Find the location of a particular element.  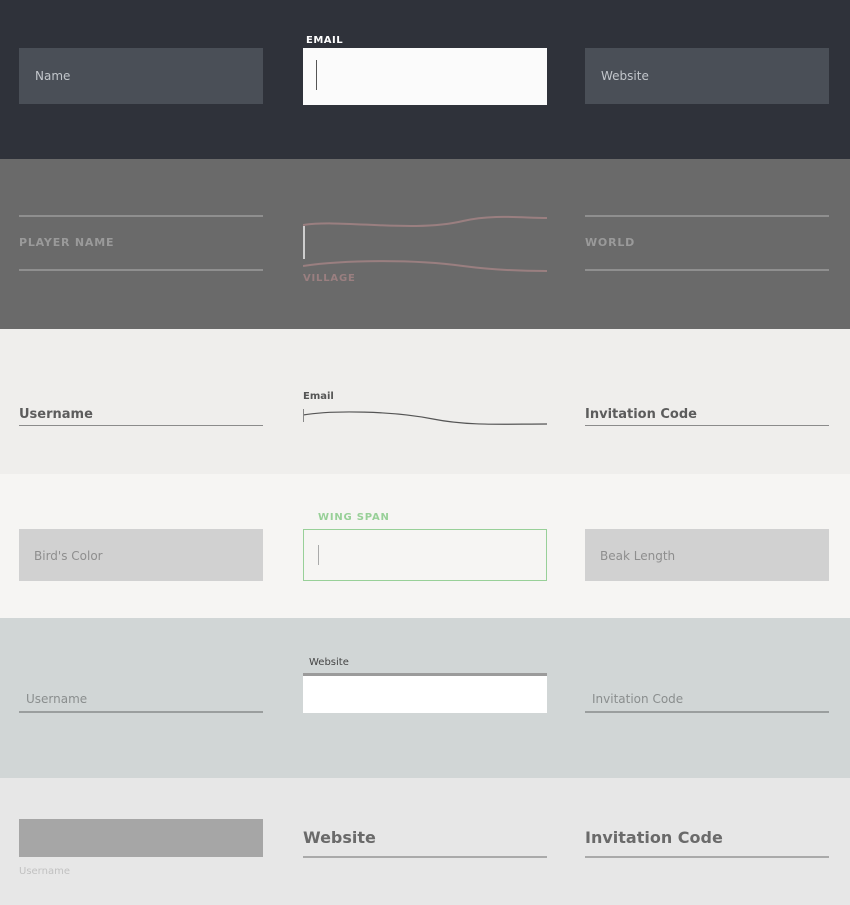

wavy-underline-shape is located at coordinates (425, 417).